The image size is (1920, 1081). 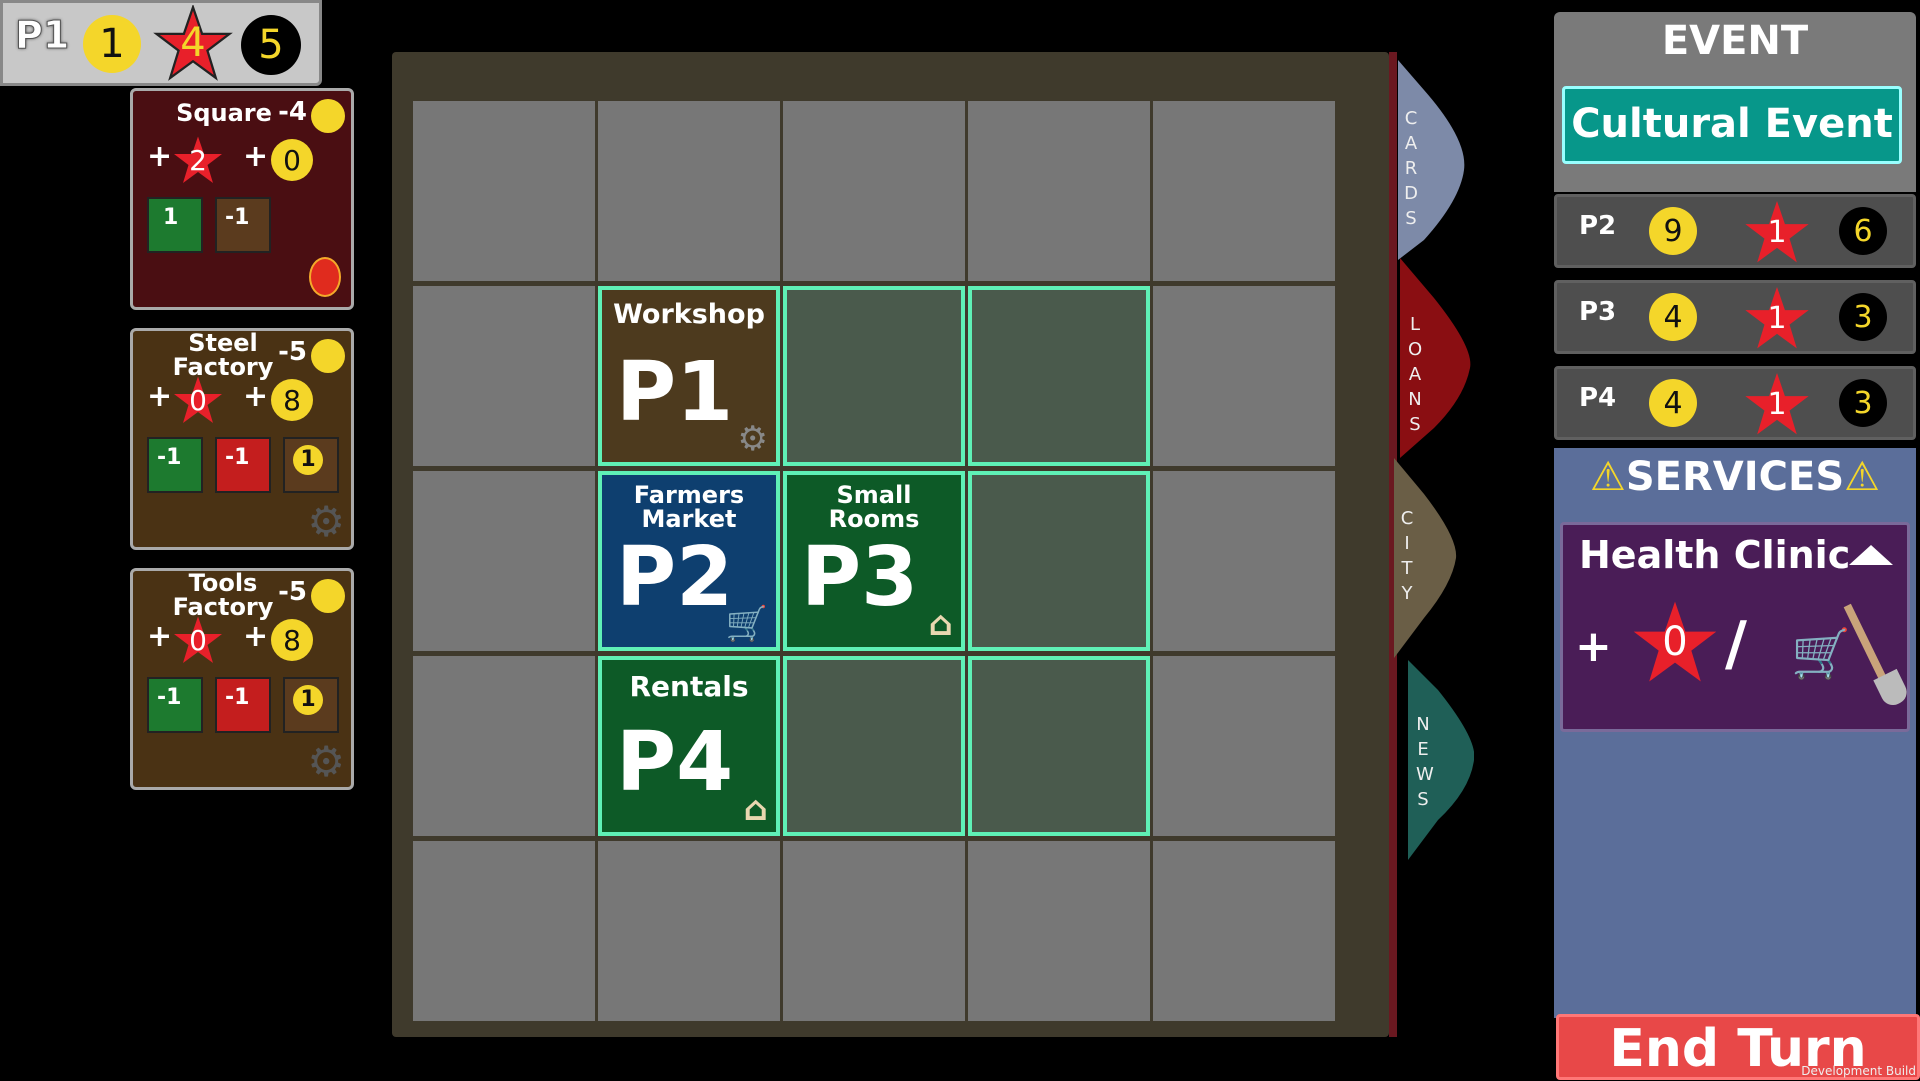 I want to click on player-label: P2, so click(x=1598, y=226).